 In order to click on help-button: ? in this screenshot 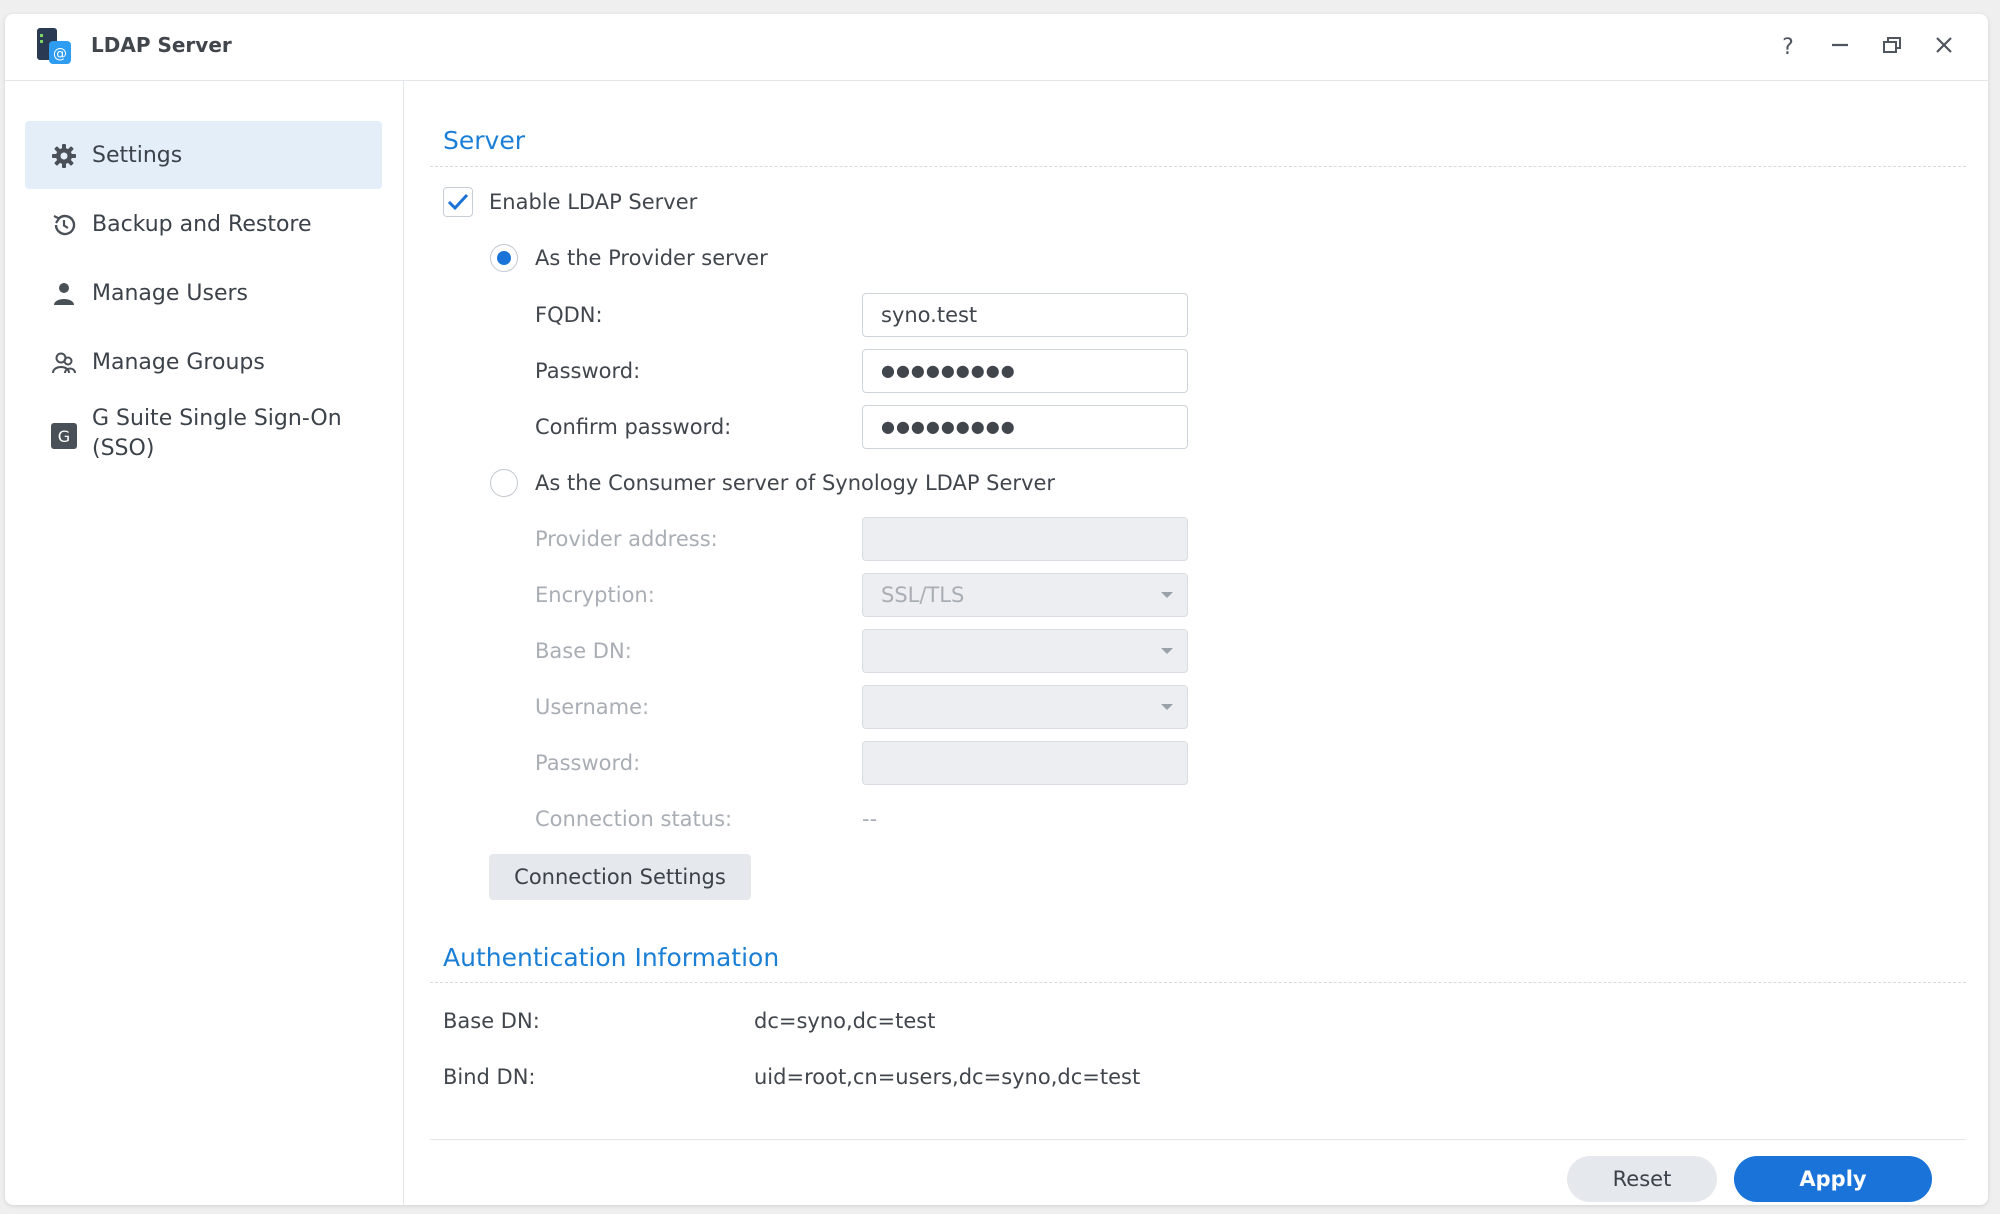, I will do `click(1788, 47)`.